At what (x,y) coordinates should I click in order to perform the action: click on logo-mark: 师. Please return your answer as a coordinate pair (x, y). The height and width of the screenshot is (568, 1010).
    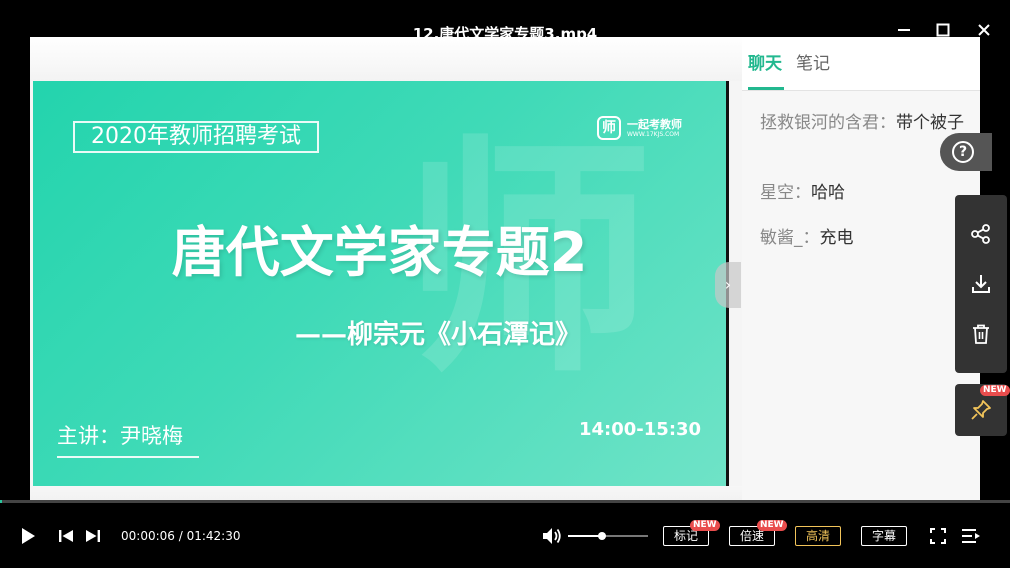
    Looking at the image, I should click on (609, 128).